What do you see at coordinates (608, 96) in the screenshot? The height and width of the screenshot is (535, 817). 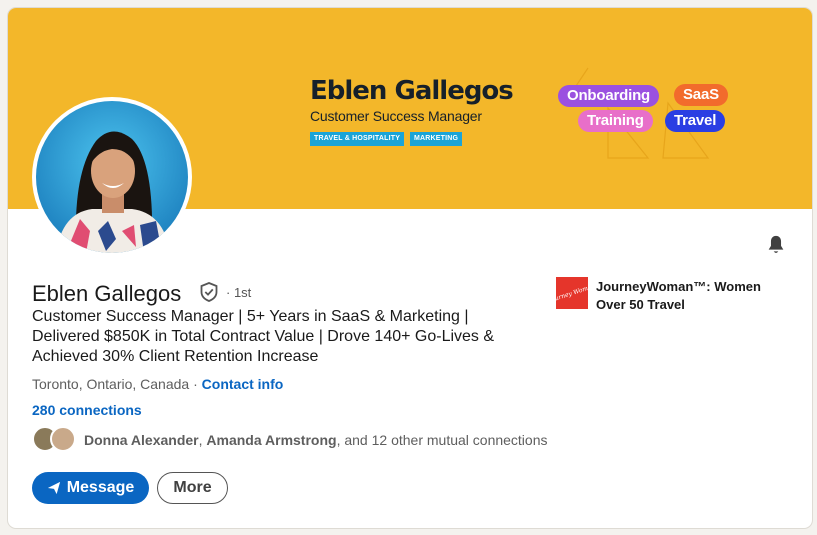 I see `banner-pill-onboarding: Onboarding` at bounding box center [608, 96].